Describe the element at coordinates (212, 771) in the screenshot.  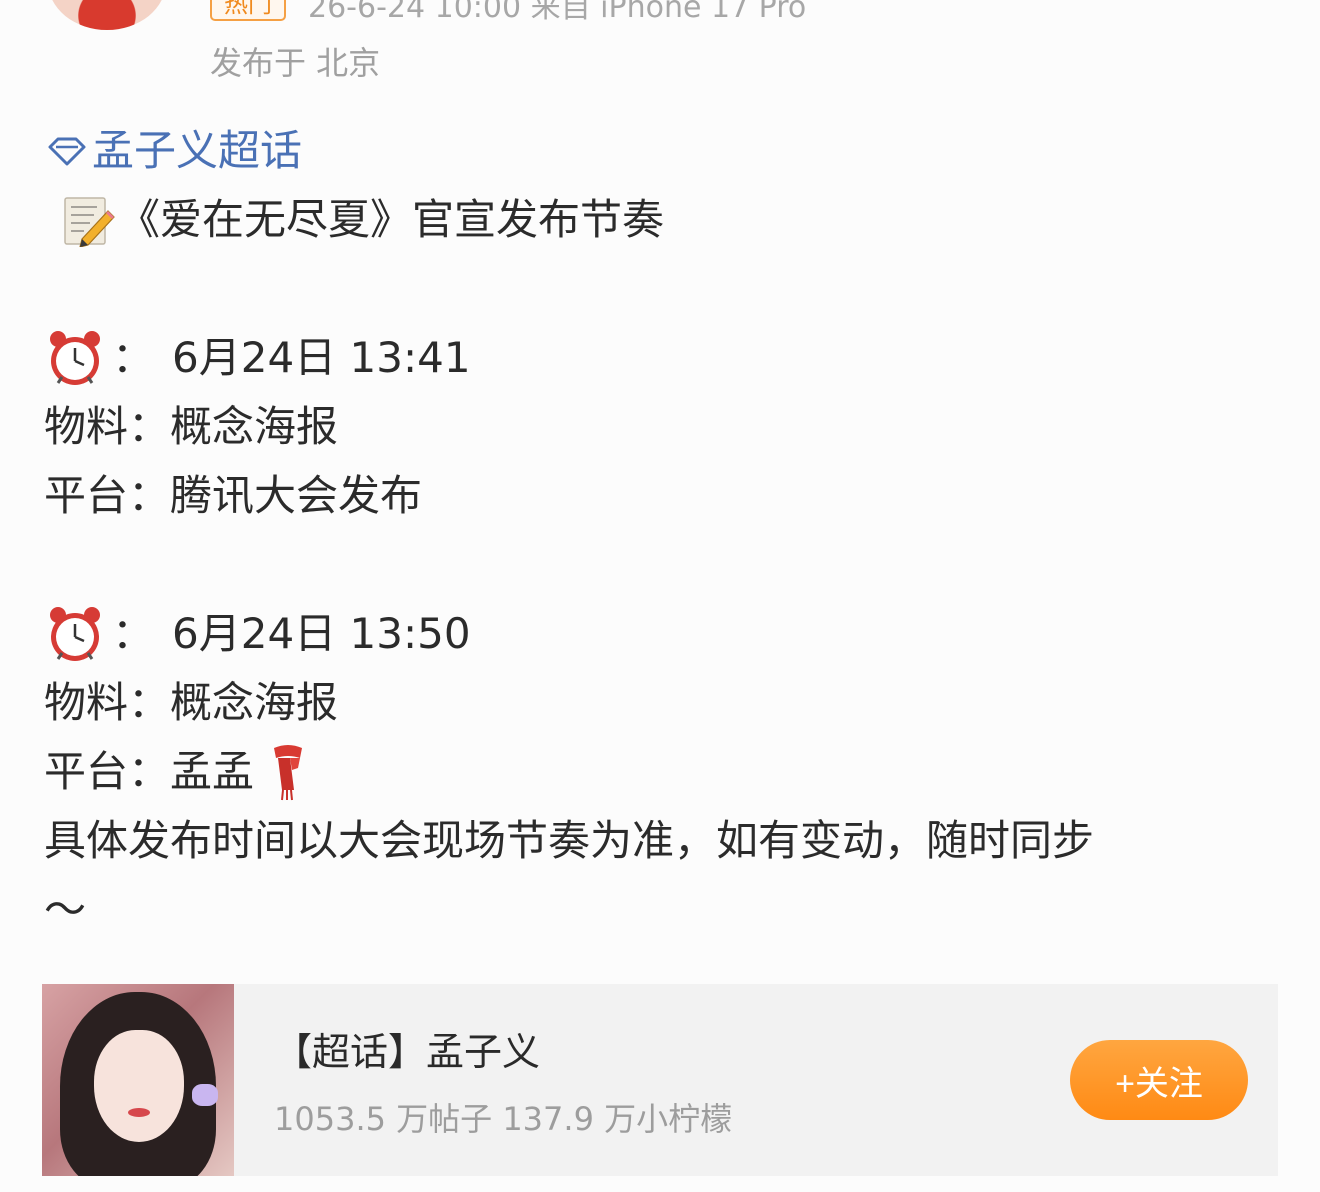
I see `platform-value: 孟孟` at that location.